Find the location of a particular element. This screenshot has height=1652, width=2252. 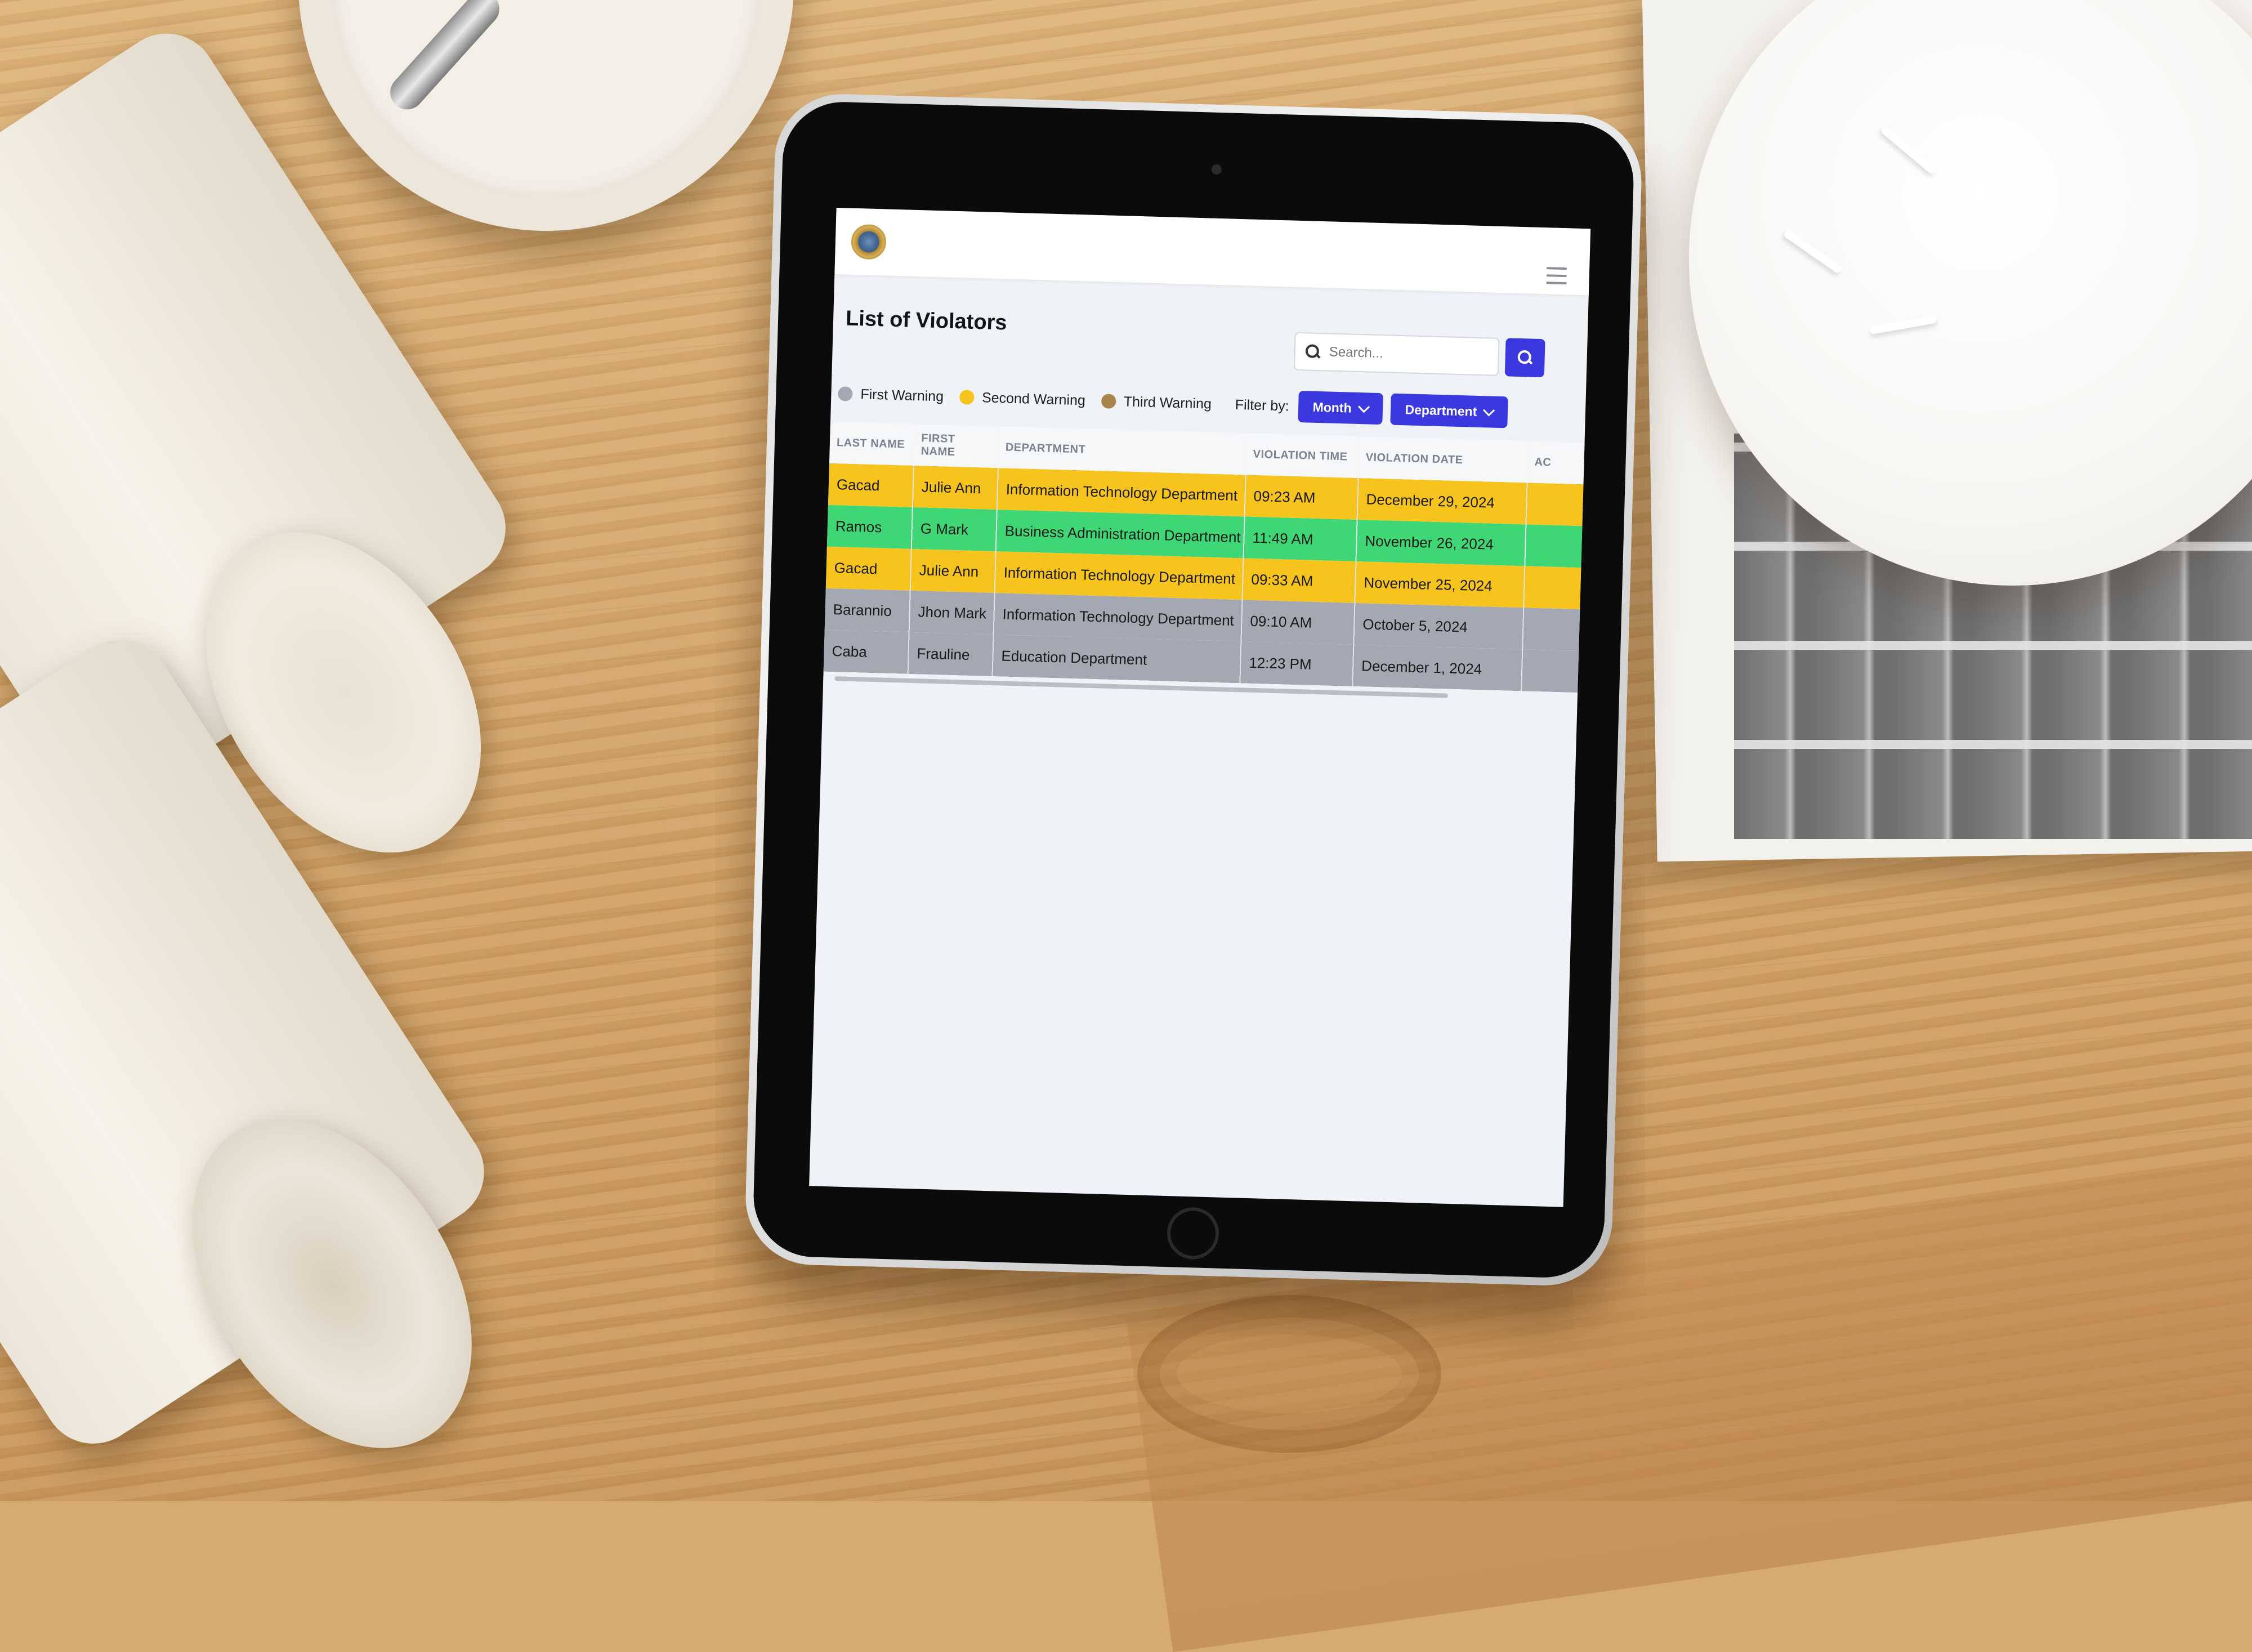

cell-violation-date: October 5, 2024 is located at coordinates (1438, 626).